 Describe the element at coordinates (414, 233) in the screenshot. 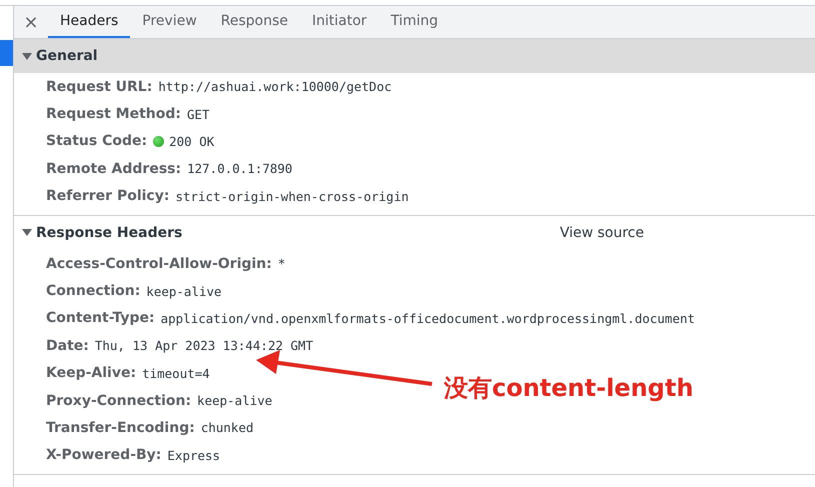

I see `section-header: Response Headers View source` at that location.